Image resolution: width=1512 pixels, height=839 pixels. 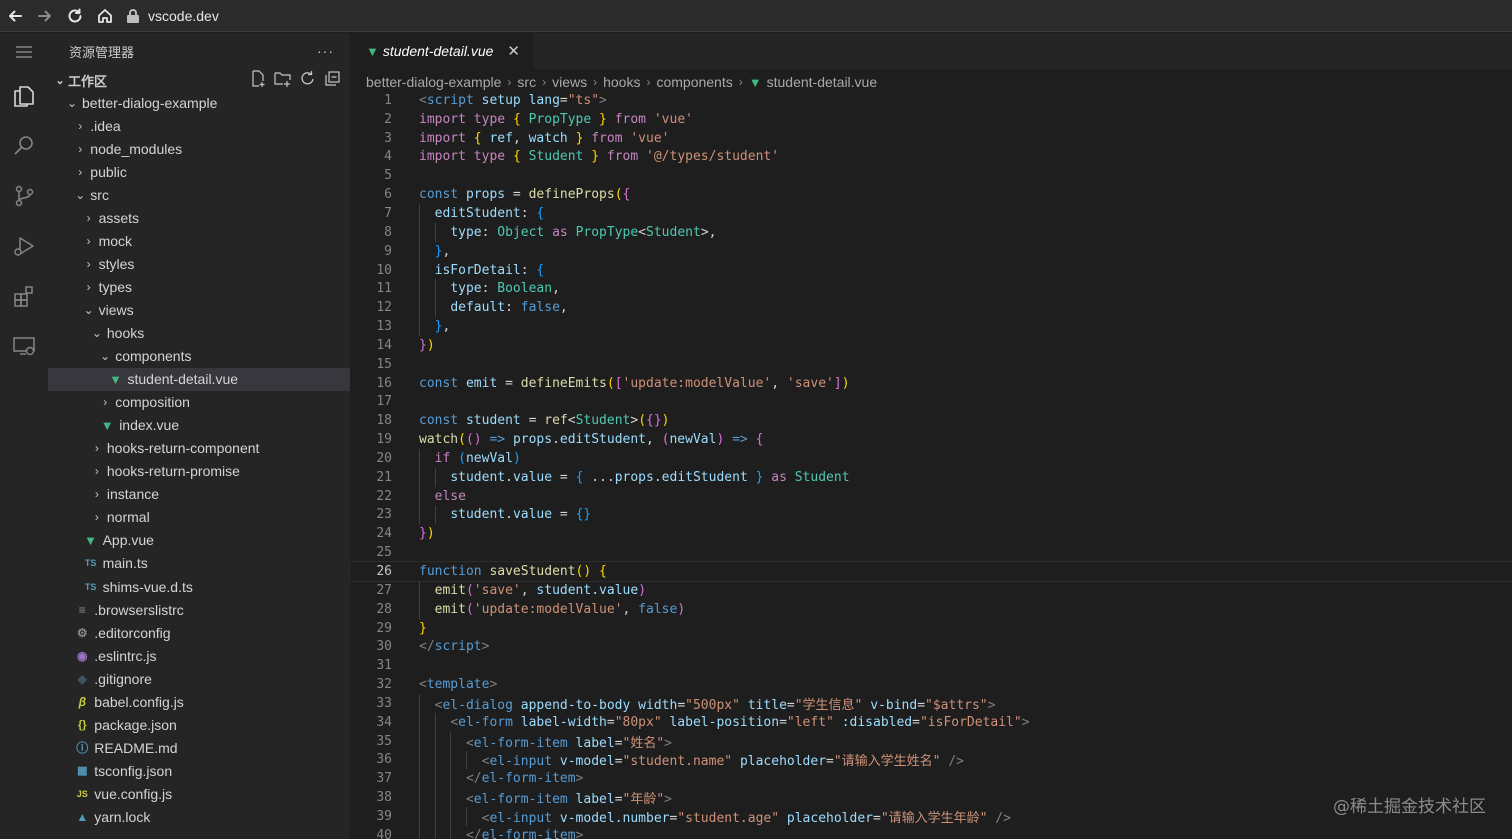 What do you see at coordinates (199, 217) in the screenshot?
I see `tree-folder: › assets` at bounding box center [199, 217].